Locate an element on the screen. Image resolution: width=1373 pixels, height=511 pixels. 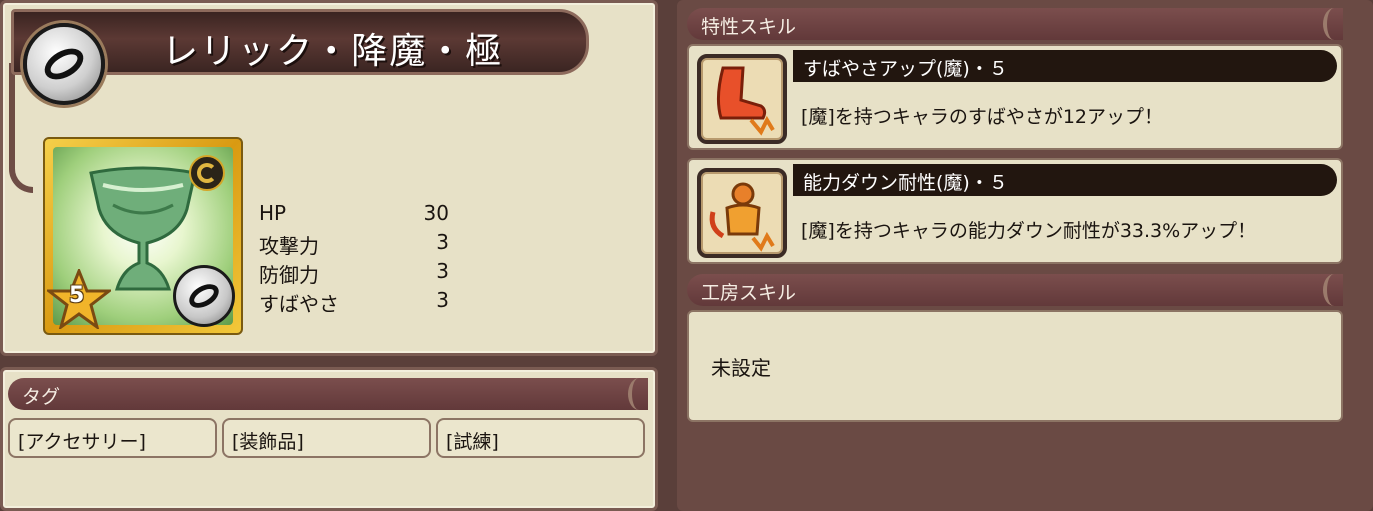
tags-header: タグ is located at coordinates (328, 394).